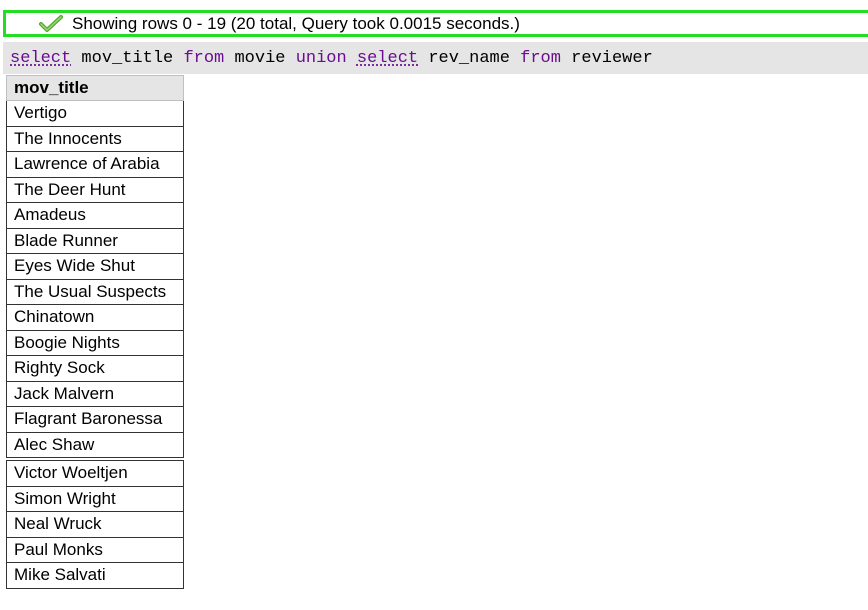 This screenshot has height=610, width=868. What do you see at coordinates (127, 58) in the screenshot?
I see `sql-identifier: mov_title` at bounding box center [127, 58].